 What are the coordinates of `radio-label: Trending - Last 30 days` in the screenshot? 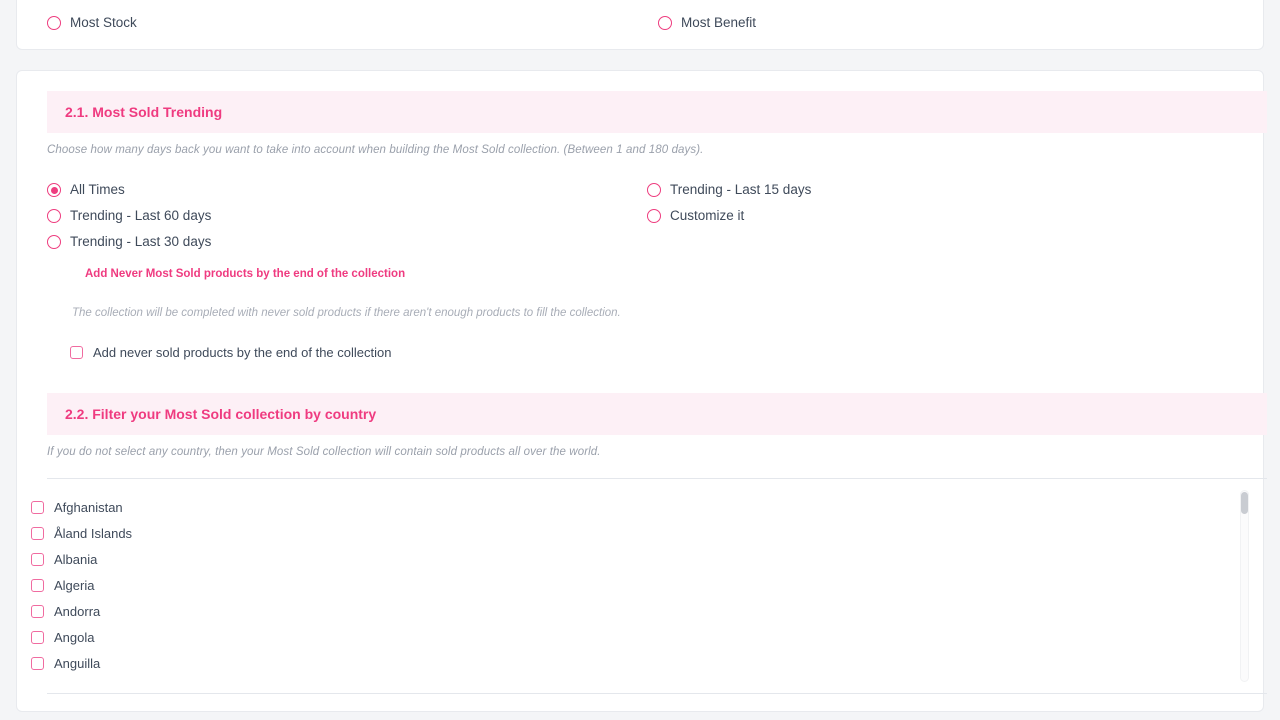 It's located at (141, 242).